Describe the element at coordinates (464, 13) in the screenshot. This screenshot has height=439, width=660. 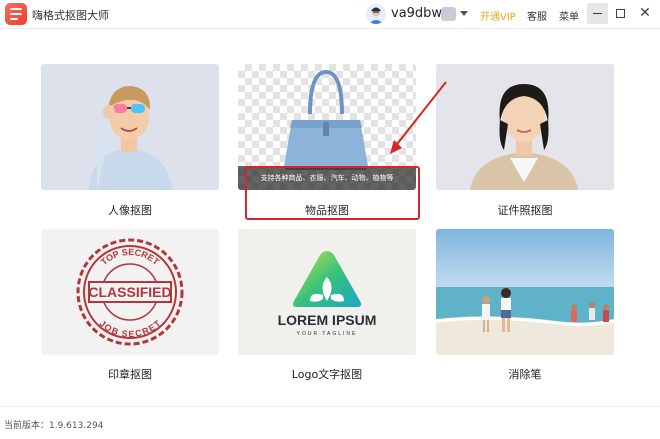
I see `chevron-down-icon` at that location.